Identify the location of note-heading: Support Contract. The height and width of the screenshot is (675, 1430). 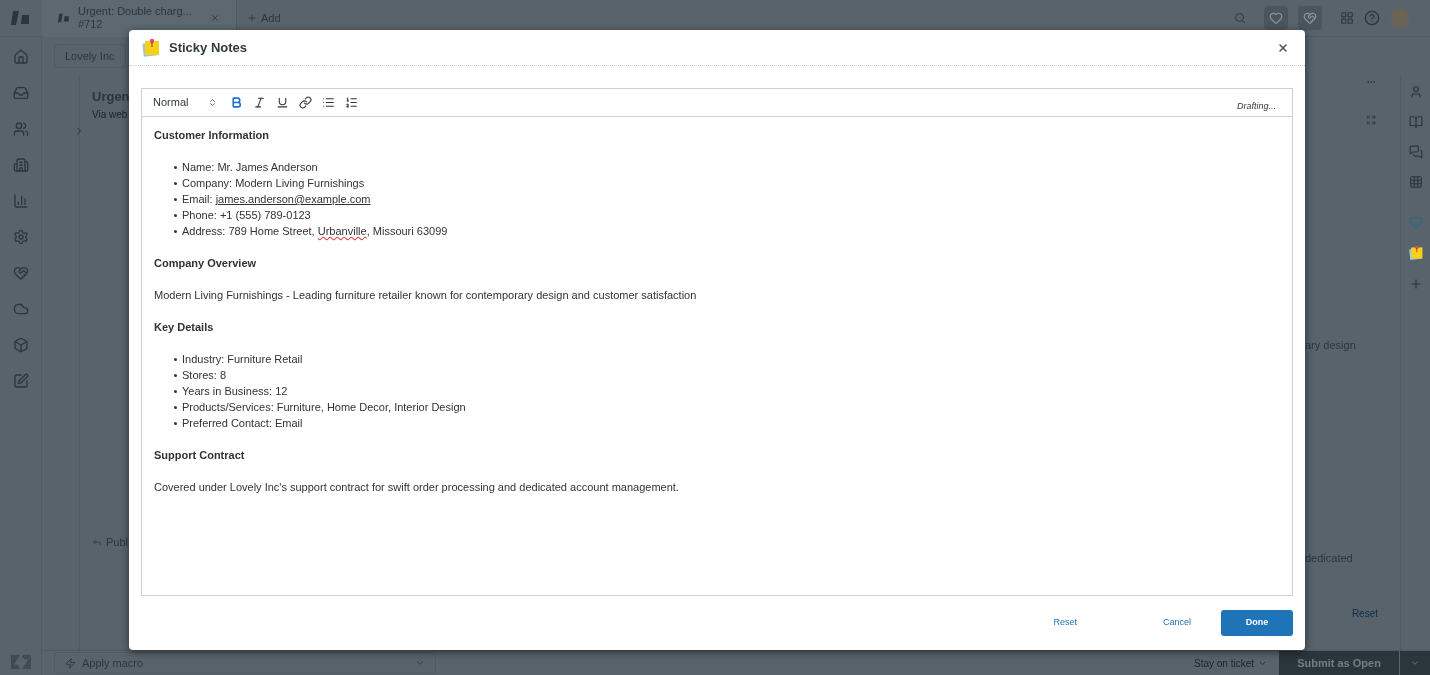
(199, 455).